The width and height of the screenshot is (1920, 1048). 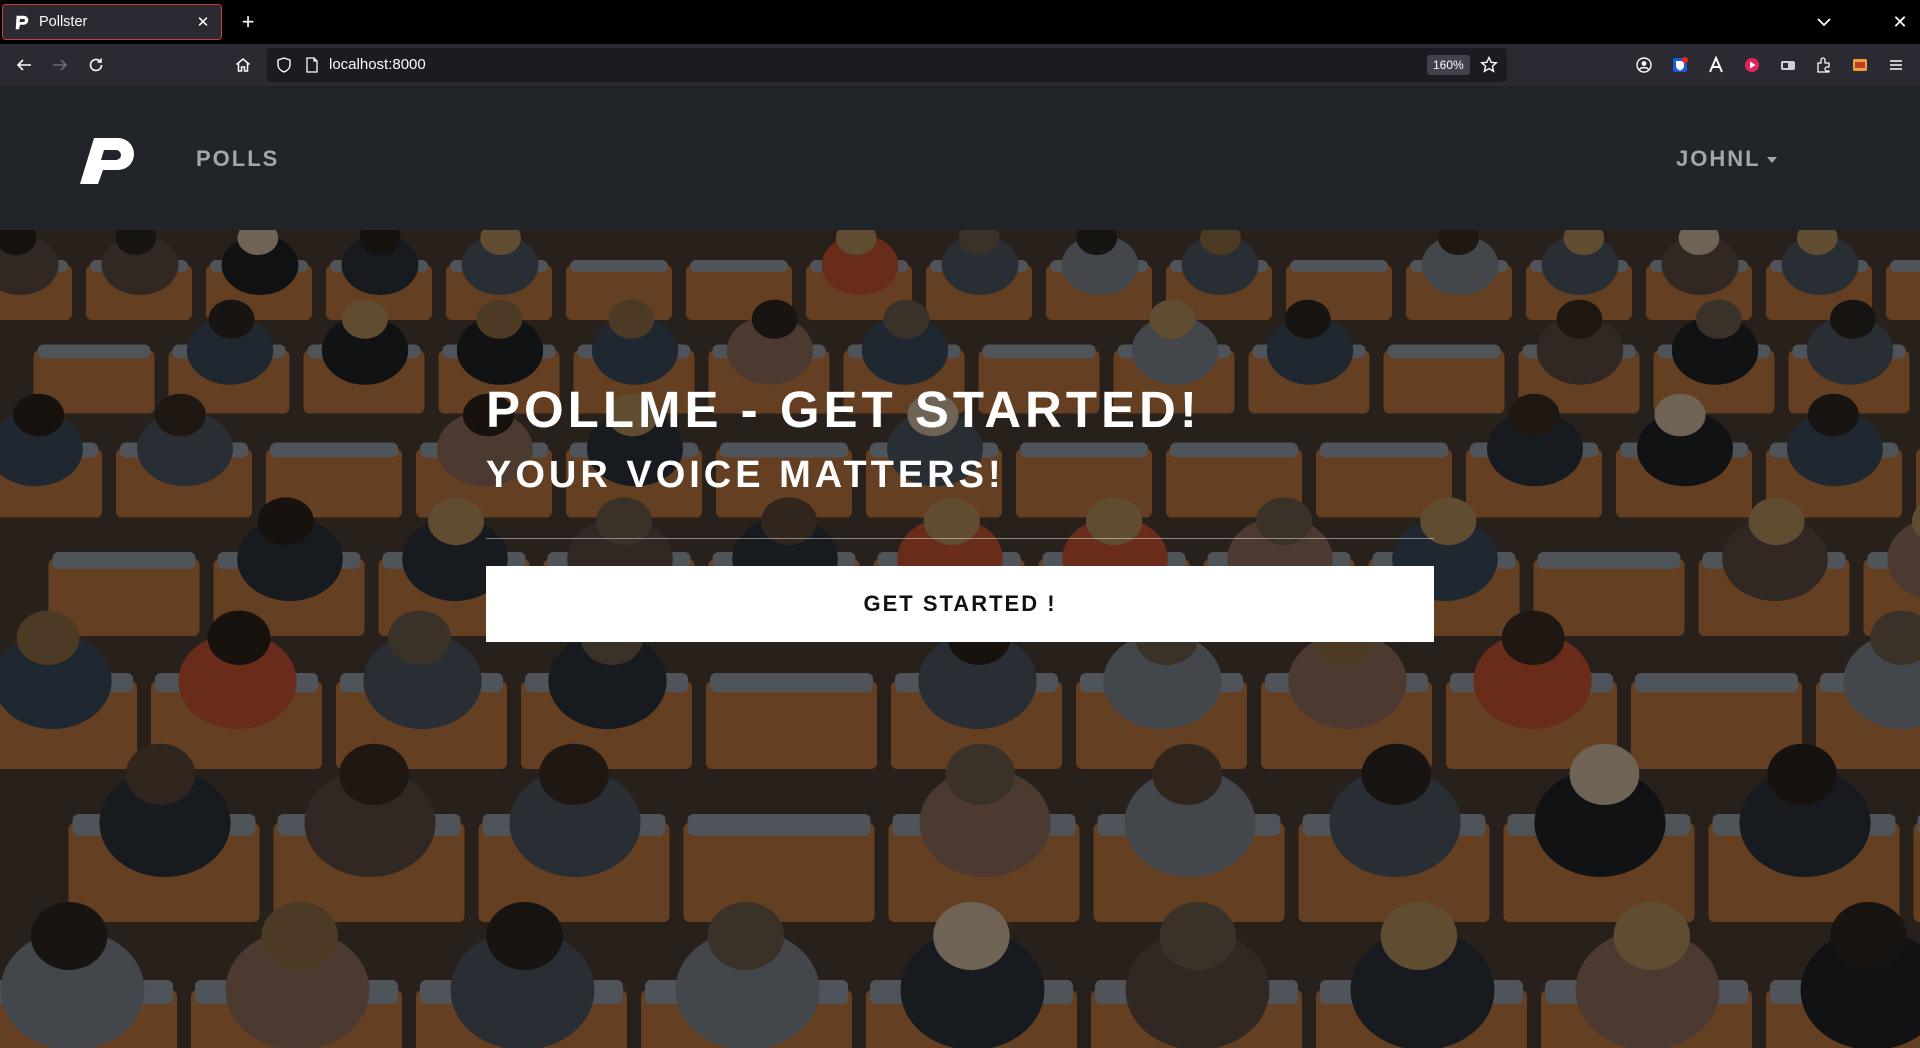 What do you see at coordinates (203, 22) in the screenshot?
I see `close-tab-icon: ✕` at bounding box center [203, 22].